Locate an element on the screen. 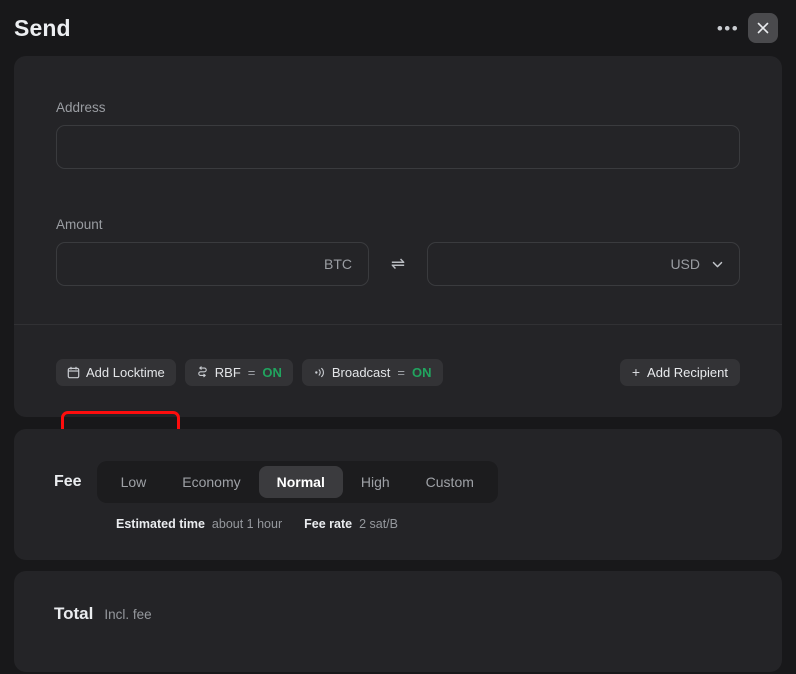 This screenshot has height=674, width=796. rbf-label: RBF is located at coordinates (227, 372).